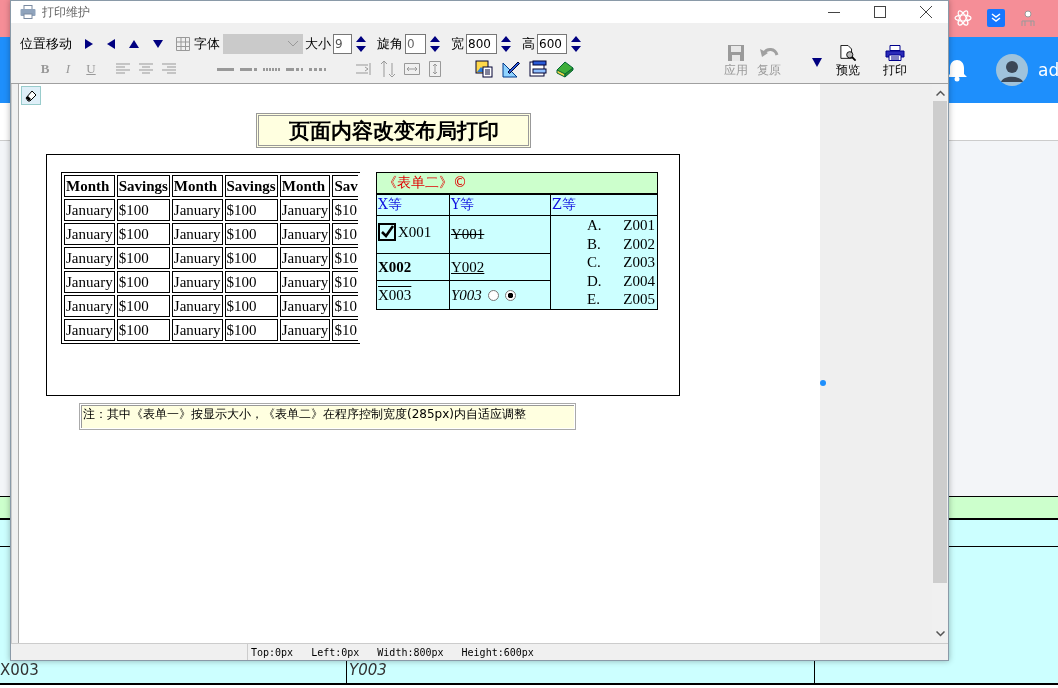 The width and height of the screenshot is (1058, 688). Describe the element at coordinates (940, 363) in the screenshot. I see `scrollbar` at that location.